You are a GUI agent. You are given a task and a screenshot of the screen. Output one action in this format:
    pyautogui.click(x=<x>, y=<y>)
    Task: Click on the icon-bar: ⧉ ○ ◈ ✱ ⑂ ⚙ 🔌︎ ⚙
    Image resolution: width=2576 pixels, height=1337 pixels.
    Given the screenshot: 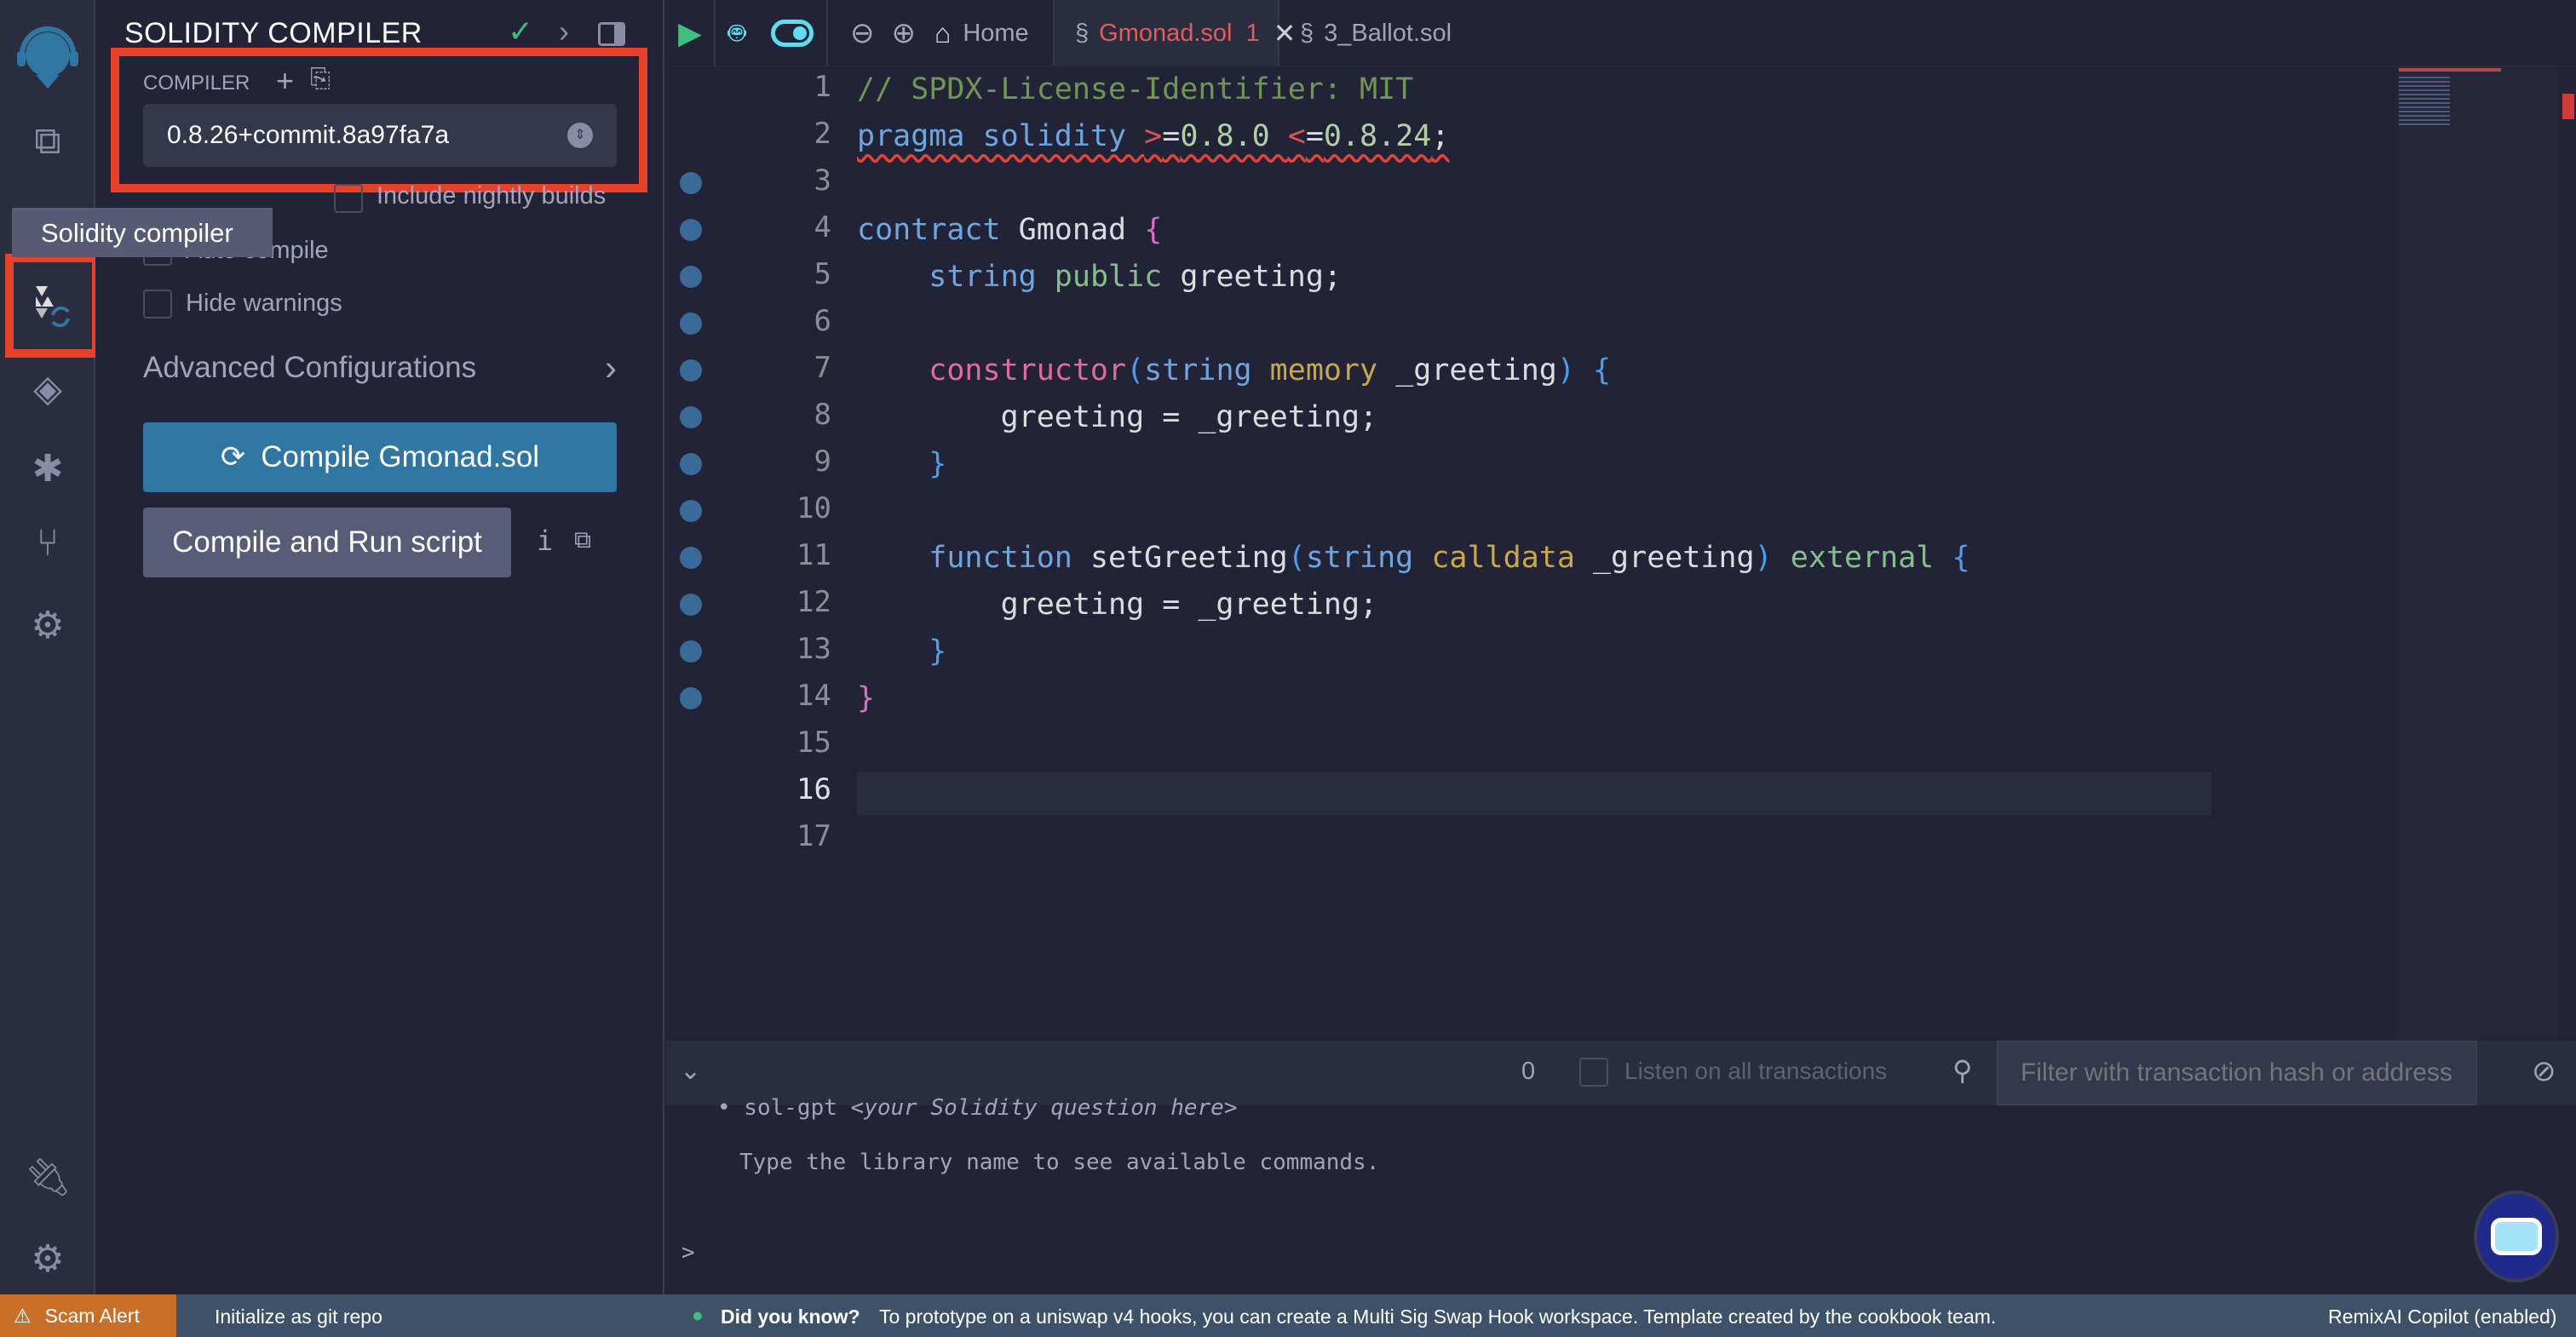 What is the action you would take?
    pyautogui.click(x=51, y=647)
    